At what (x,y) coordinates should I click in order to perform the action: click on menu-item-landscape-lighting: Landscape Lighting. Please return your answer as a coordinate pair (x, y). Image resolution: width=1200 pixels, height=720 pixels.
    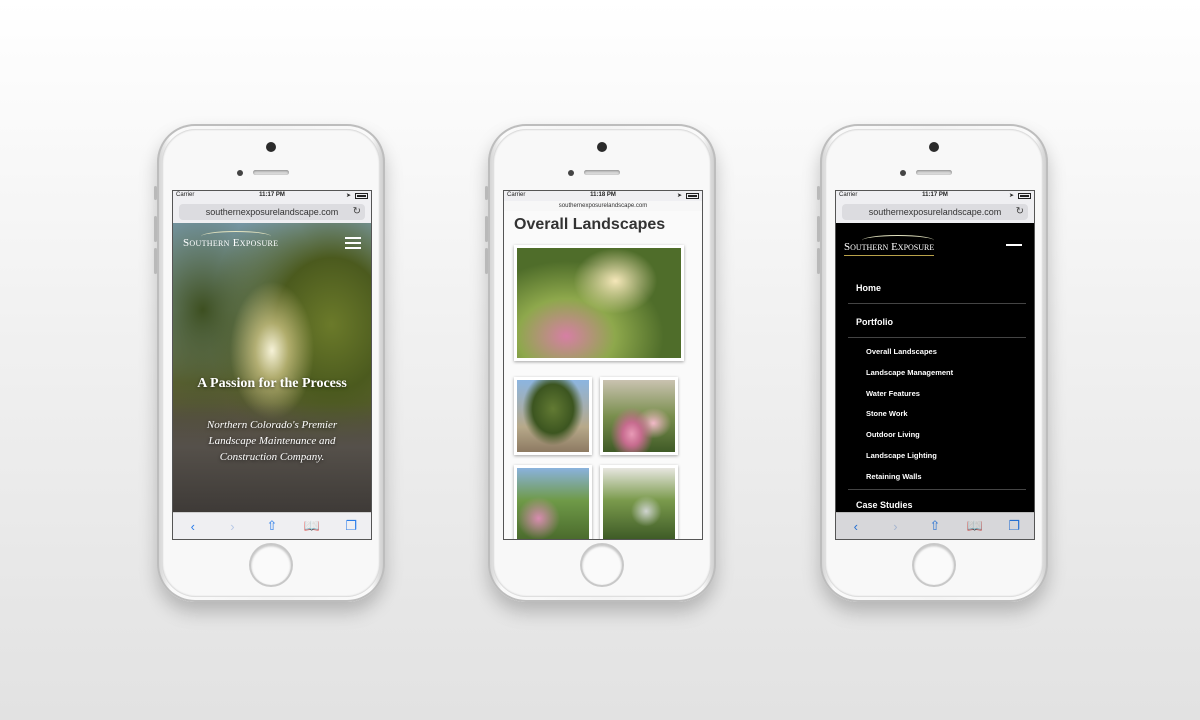
    Looking at the image, I should click on (901, 455).